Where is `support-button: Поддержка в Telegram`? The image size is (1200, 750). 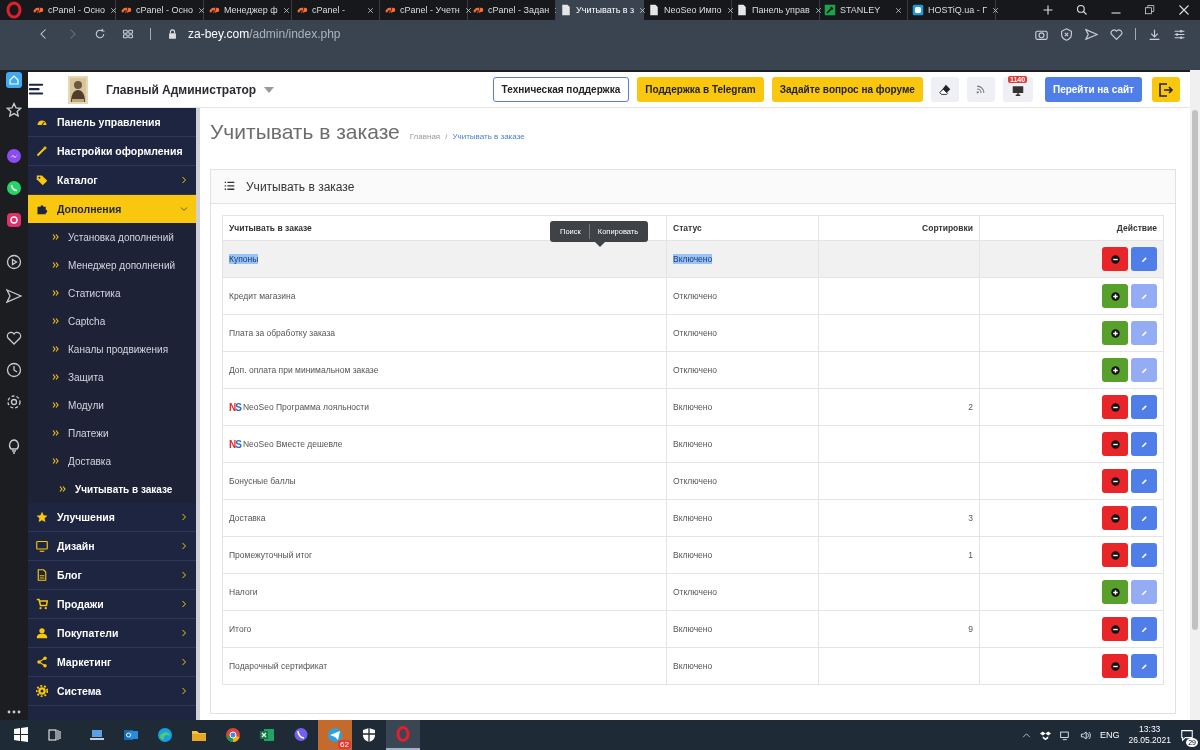 support-button: Поддержка в Telegram is located at coordinates (700, 89).